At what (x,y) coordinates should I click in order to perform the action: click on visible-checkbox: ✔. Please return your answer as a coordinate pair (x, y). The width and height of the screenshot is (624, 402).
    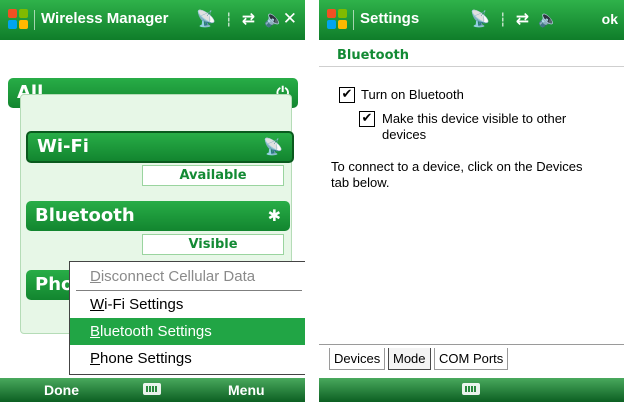
    Looking at the image, I should click on (367, 119).